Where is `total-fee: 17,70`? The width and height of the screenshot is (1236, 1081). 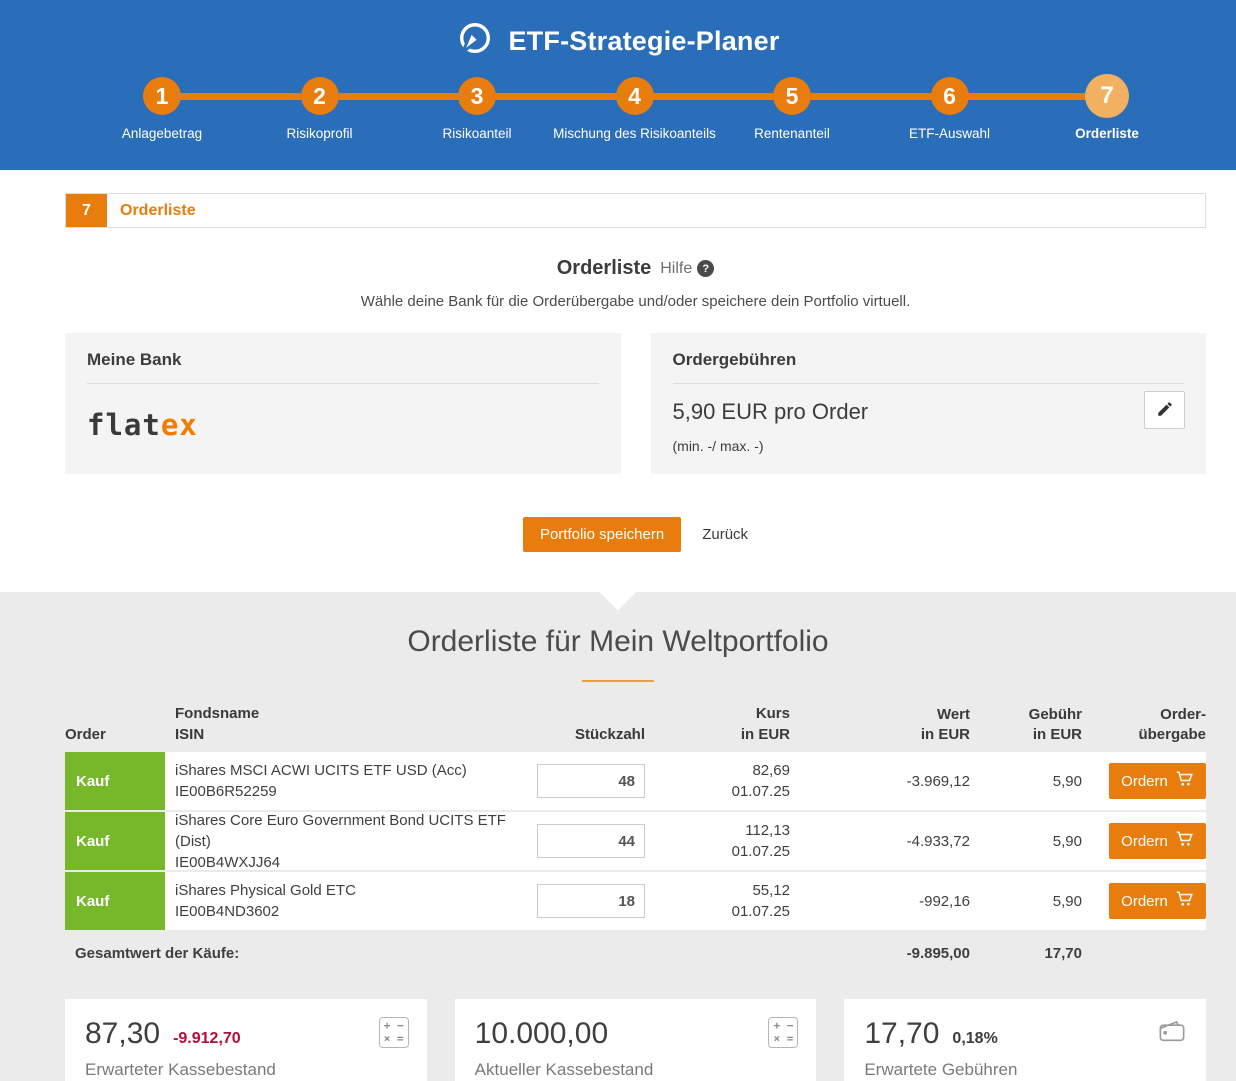 total-fee: 17,70 is located at coordinates (1063, 953).